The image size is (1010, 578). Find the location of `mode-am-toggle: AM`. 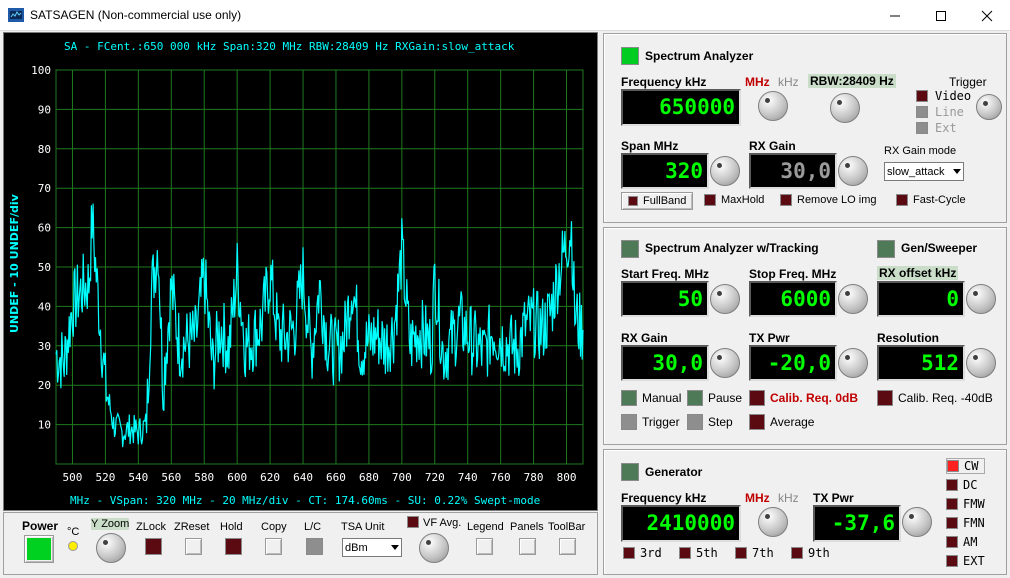

mode-am-toggle: AM is located at coordinates (961, 542).